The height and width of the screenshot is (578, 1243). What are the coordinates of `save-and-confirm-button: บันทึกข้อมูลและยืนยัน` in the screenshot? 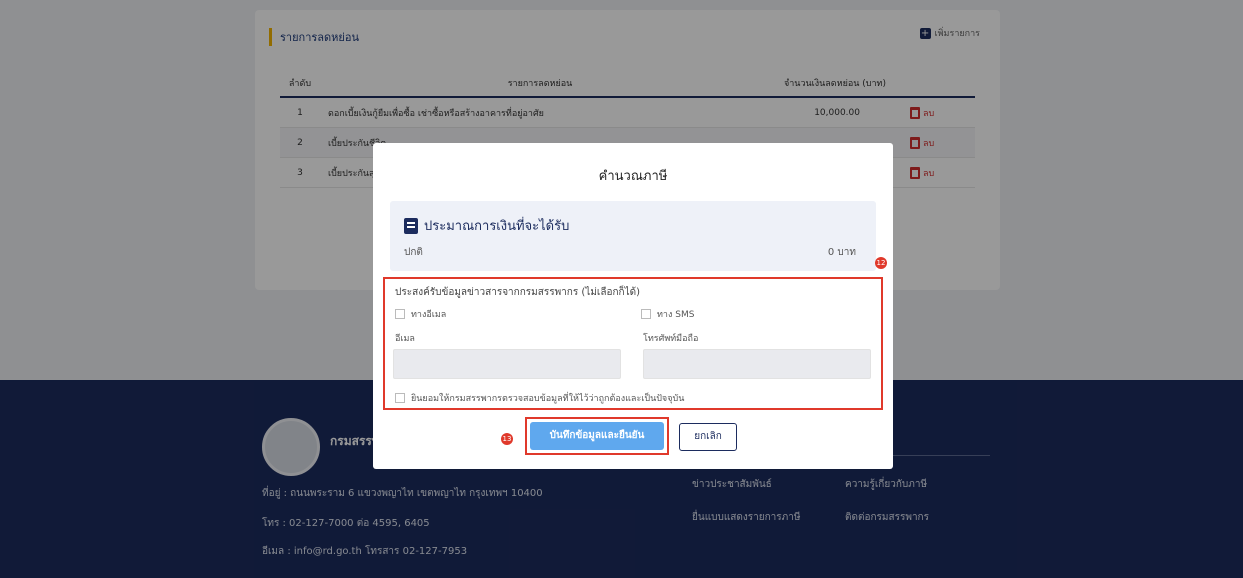 It's located at (597, 436).